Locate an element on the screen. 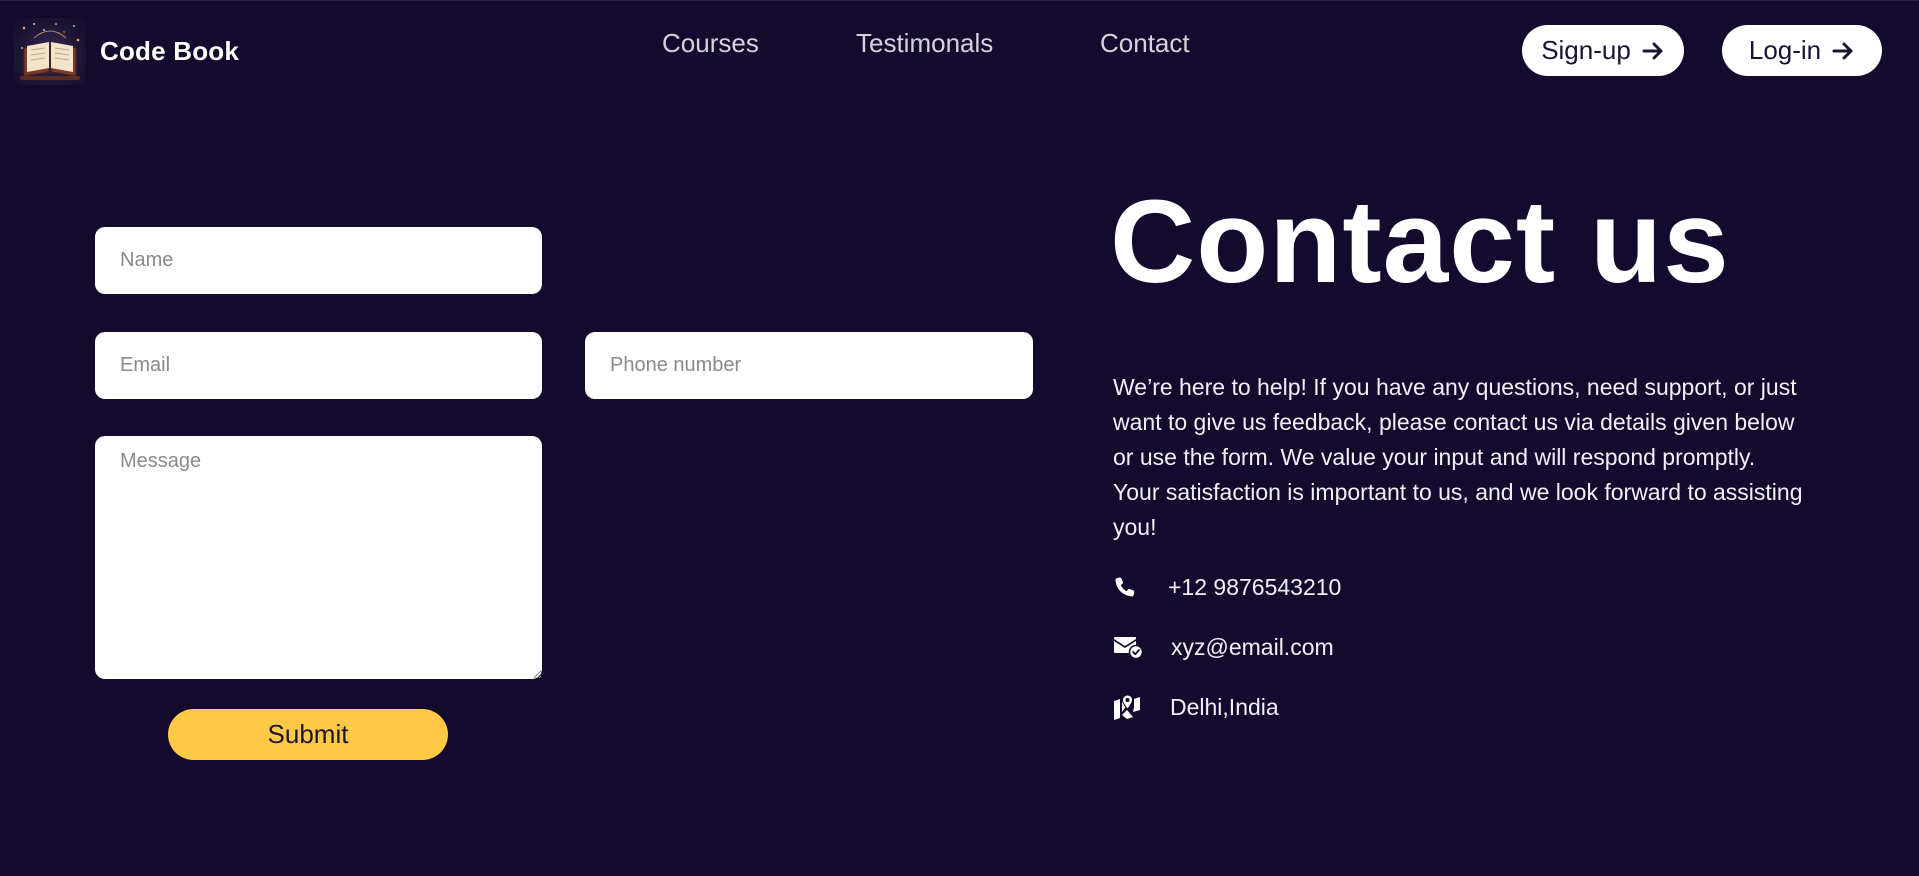 The width and height of the screenshot is (1919, 876). signup-button: Sign-up is located at coordinates (1603, 50).